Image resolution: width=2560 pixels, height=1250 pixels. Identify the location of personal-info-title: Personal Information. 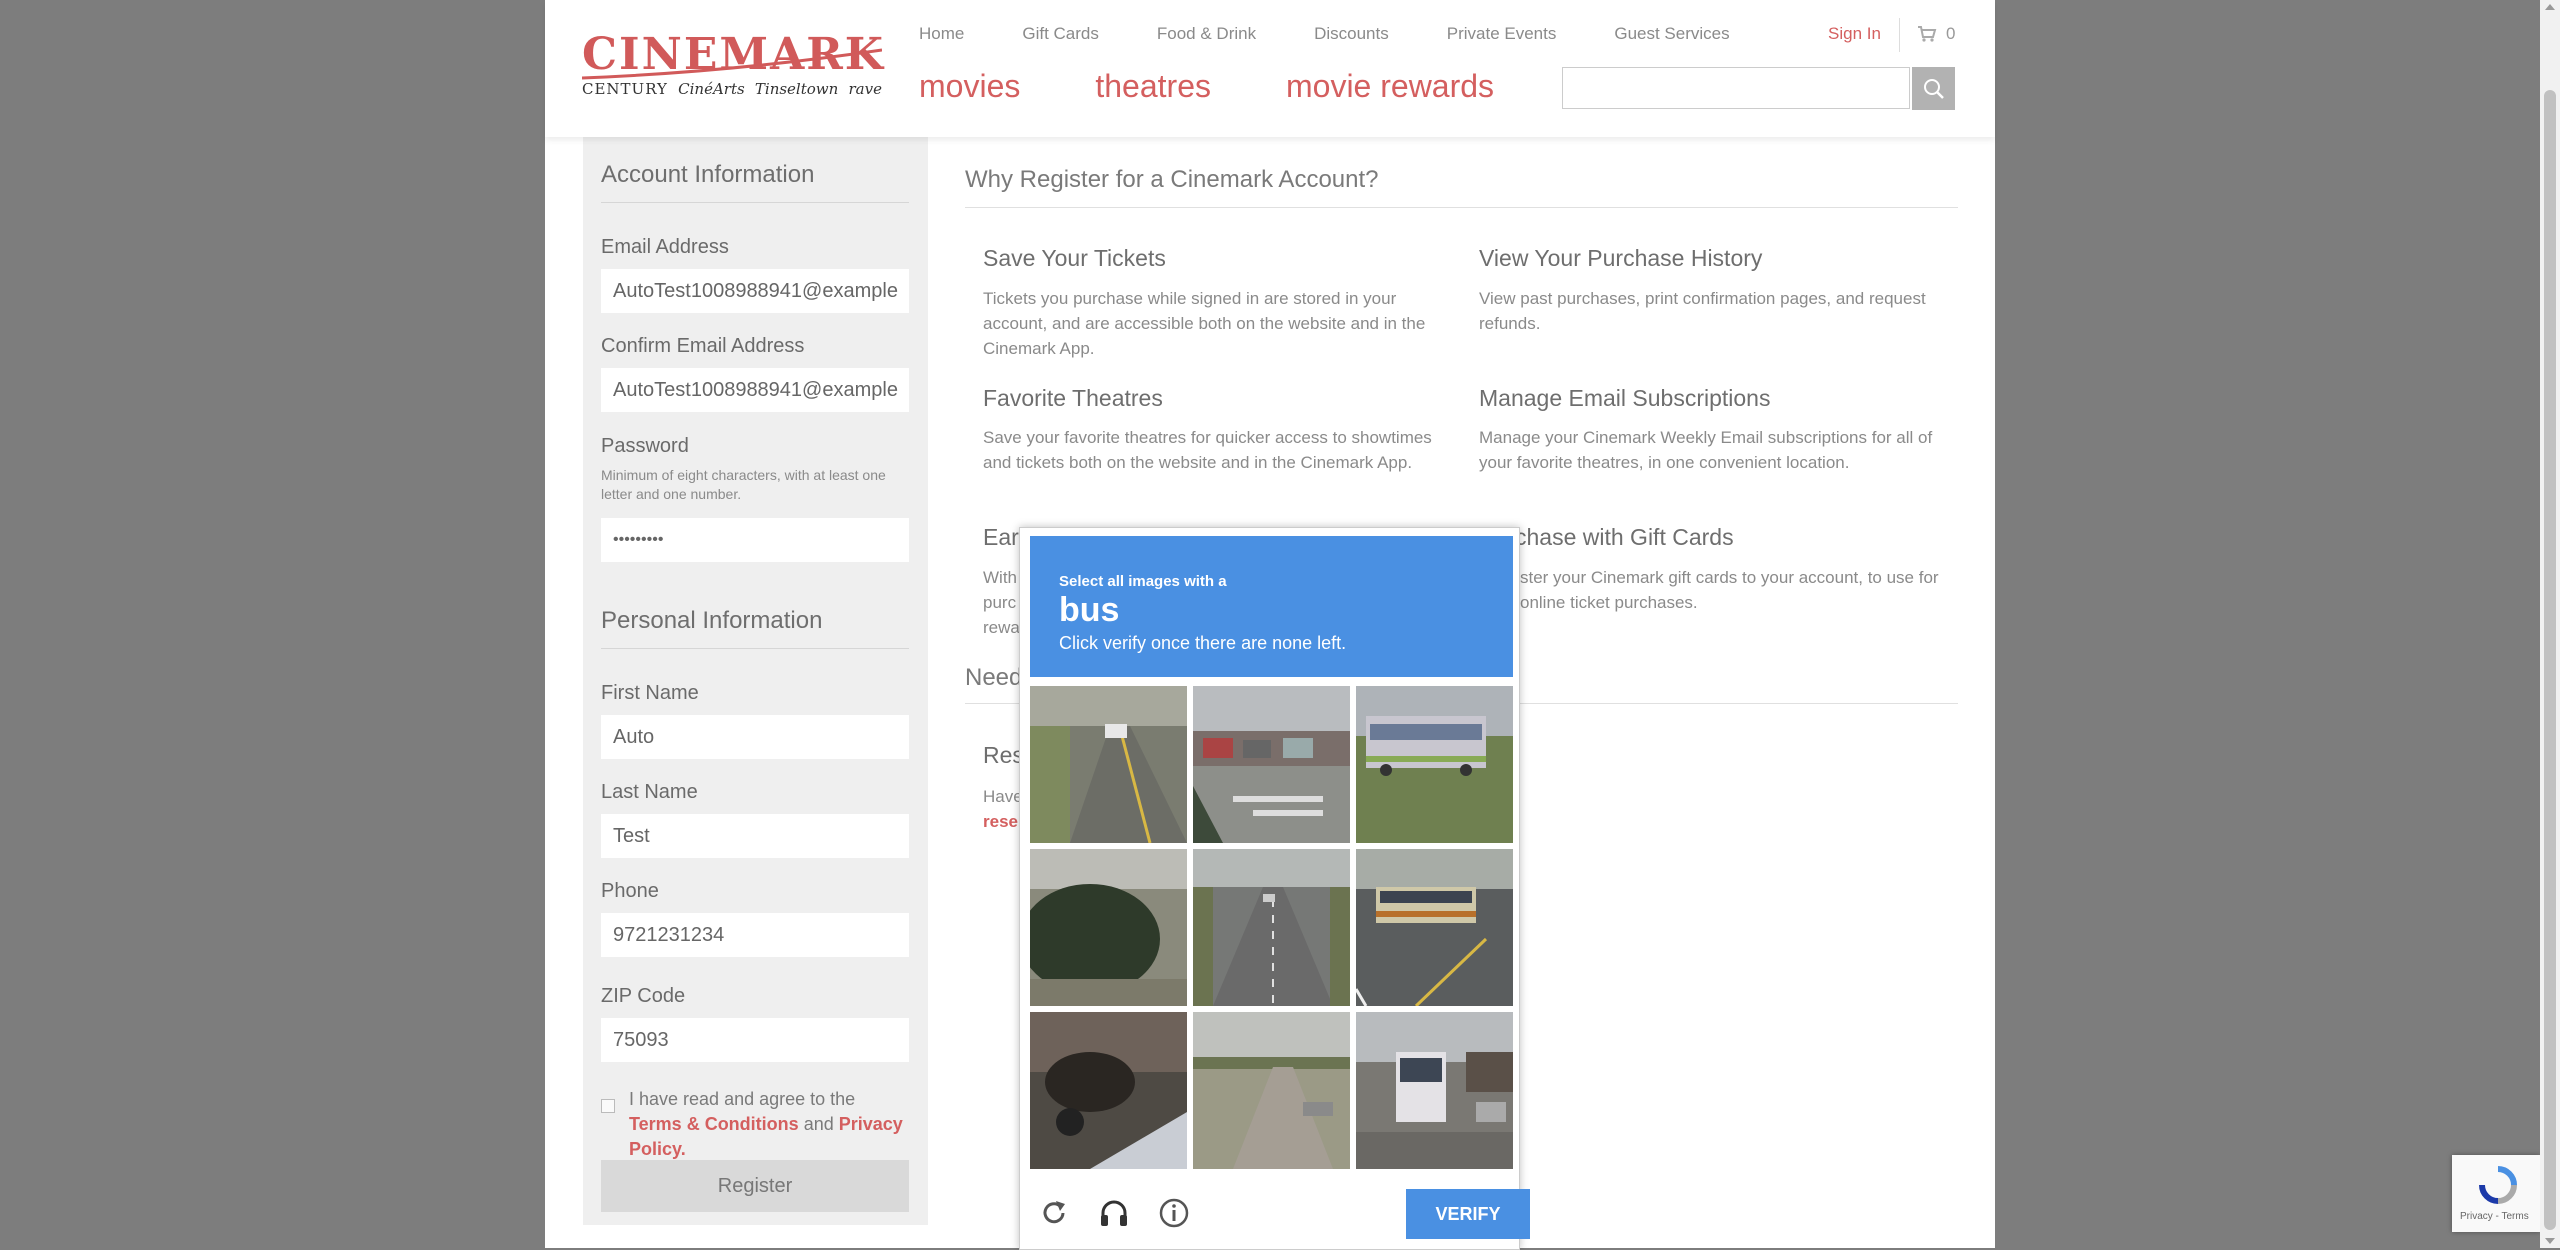
(712, 620).